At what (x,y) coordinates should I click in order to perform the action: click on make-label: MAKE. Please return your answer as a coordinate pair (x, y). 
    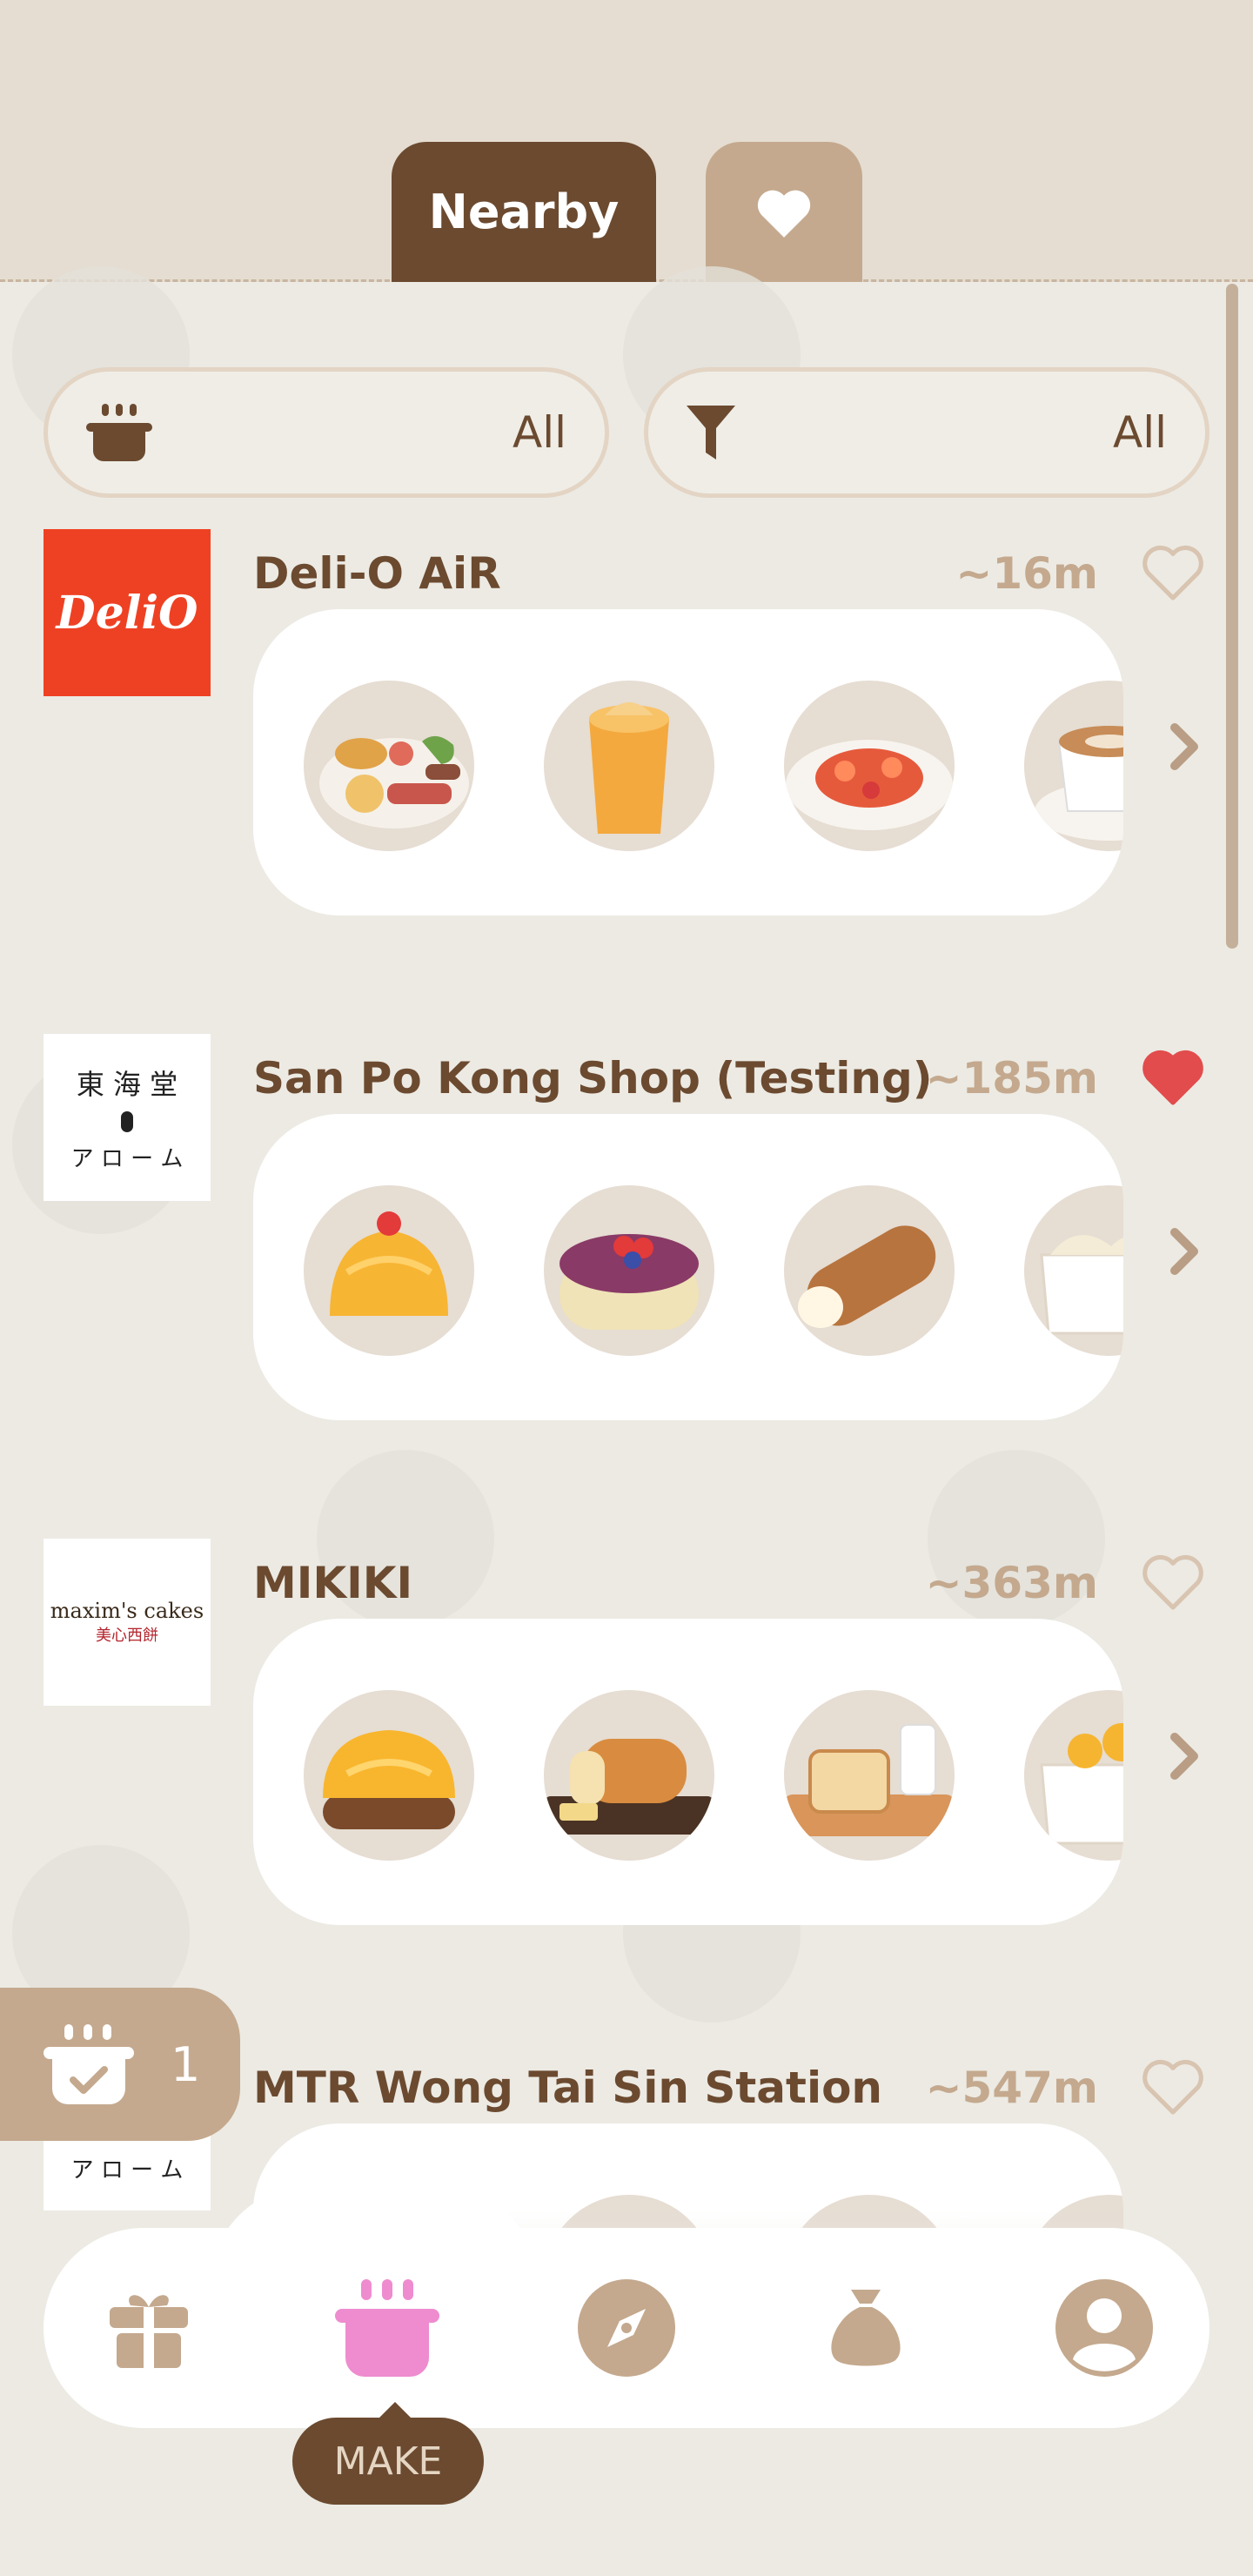
    Looking at the image, I should click on (388, 2461).